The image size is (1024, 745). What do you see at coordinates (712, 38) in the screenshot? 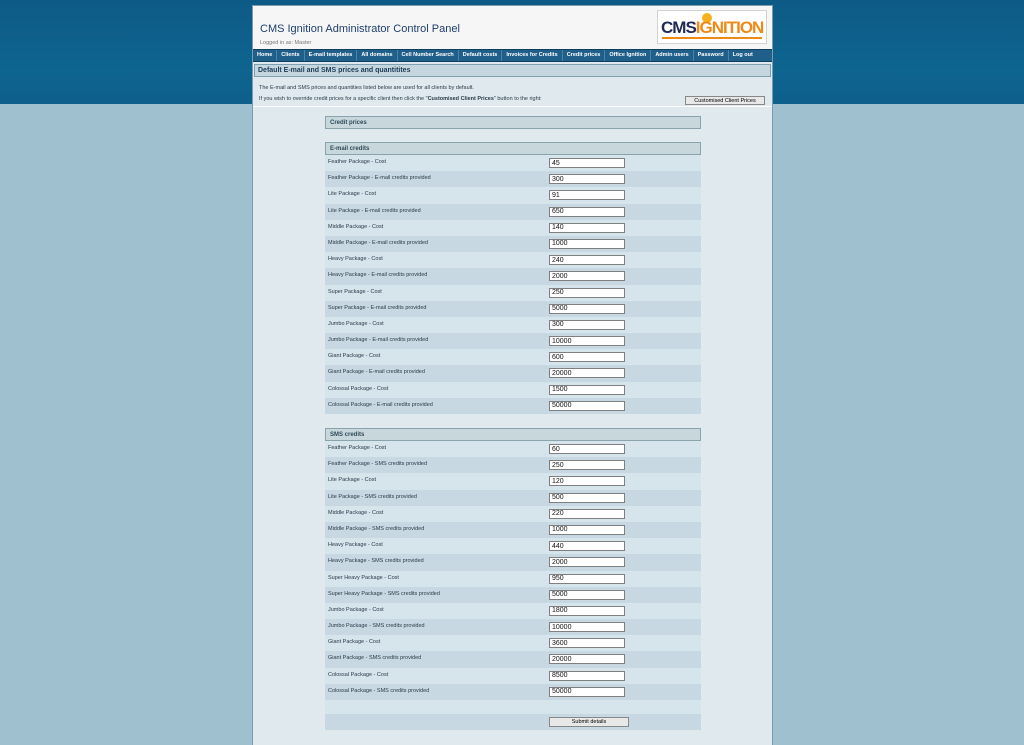
I see `logo-underline` at bounding box center [712, 38].